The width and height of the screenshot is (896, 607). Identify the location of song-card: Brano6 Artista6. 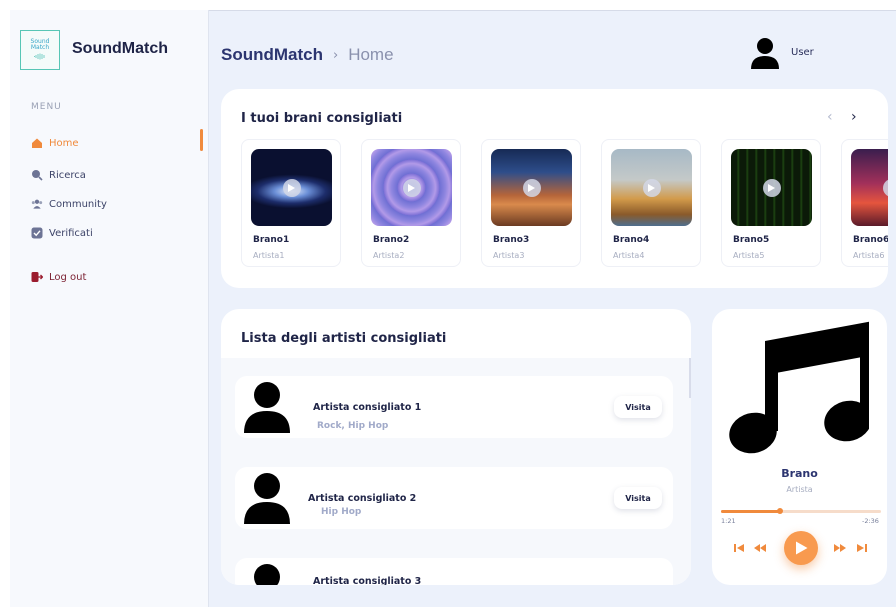
(864, 203).